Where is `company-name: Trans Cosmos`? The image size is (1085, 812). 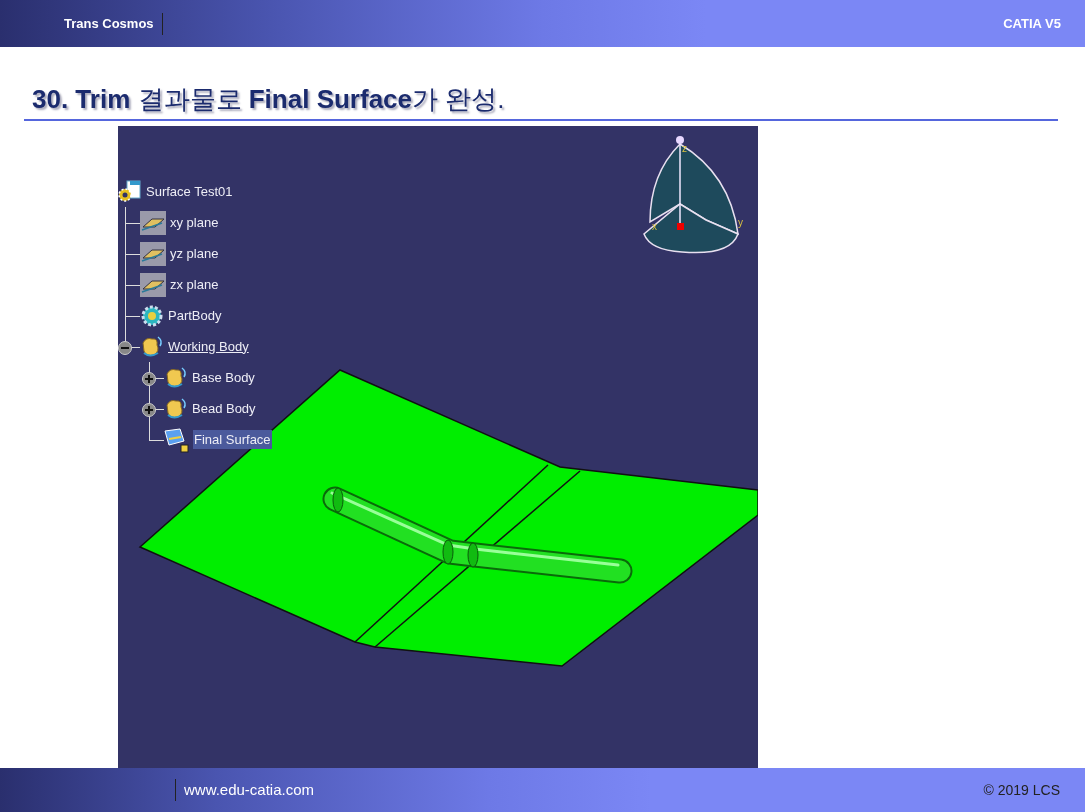
company-name: Trans Cosmos is located at coordinates (113, 23).